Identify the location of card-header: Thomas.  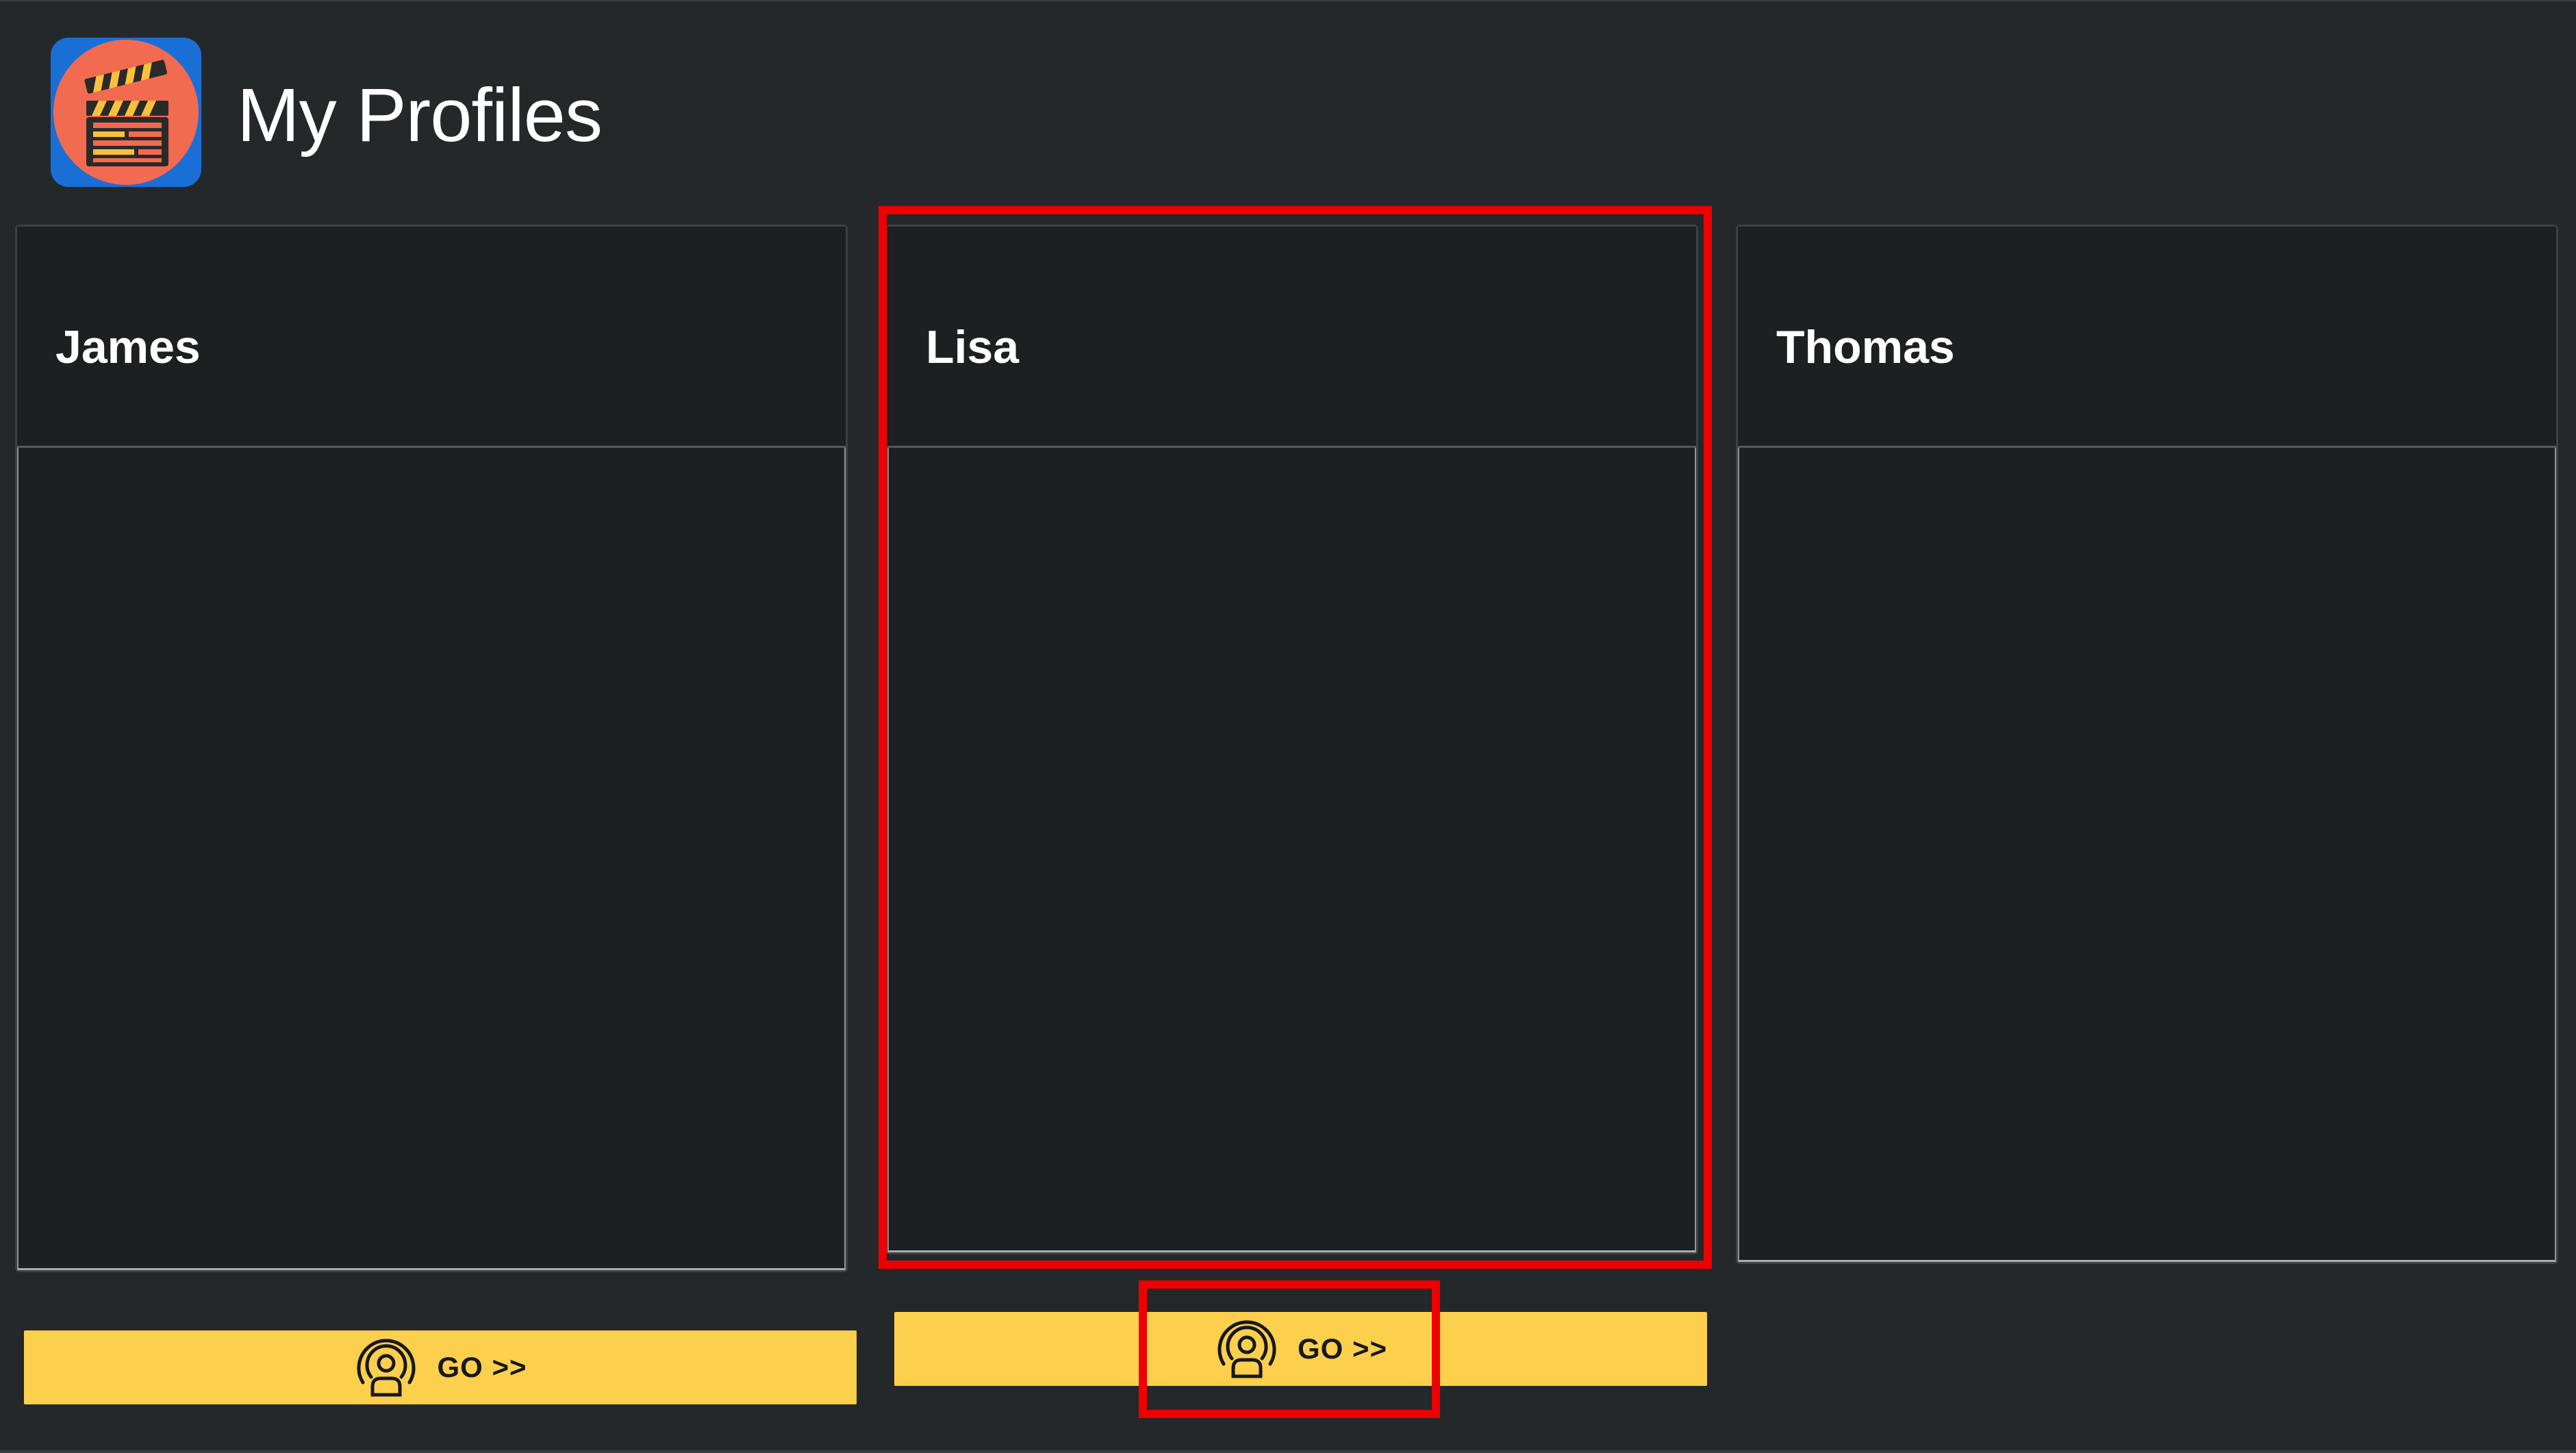
(2147, 337).